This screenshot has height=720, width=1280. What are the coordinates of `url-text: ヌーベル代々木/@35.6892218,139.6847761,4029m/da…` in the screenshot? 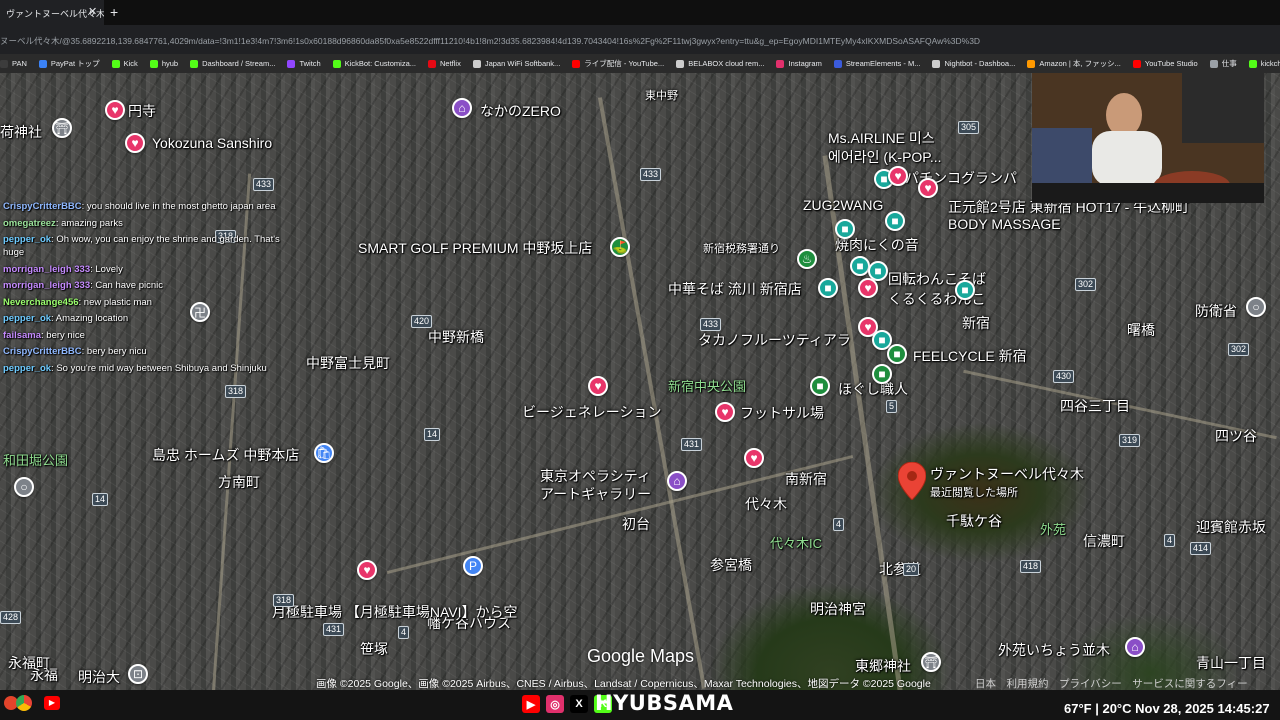 It's located at (640, 41).